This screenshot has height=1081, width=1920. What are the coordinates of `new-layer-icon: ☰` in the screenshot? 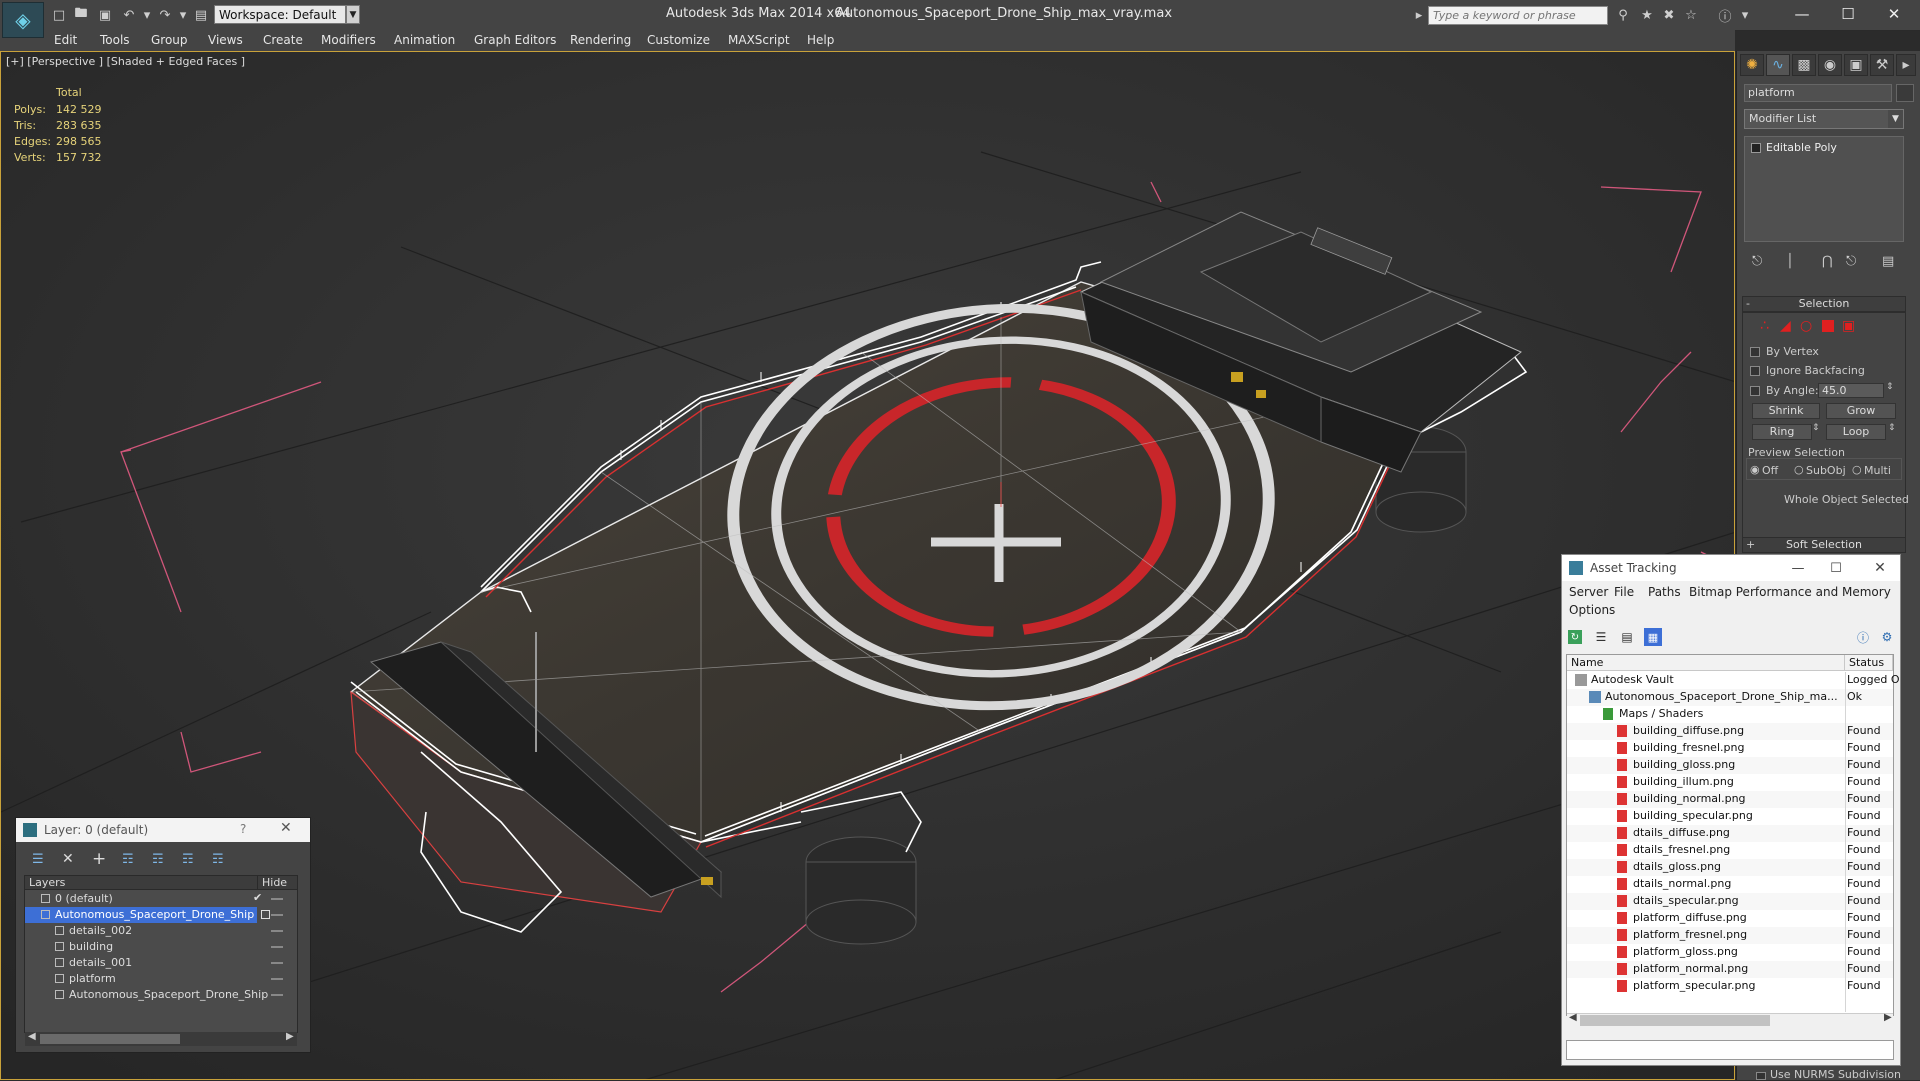 It's located at (38, 859).